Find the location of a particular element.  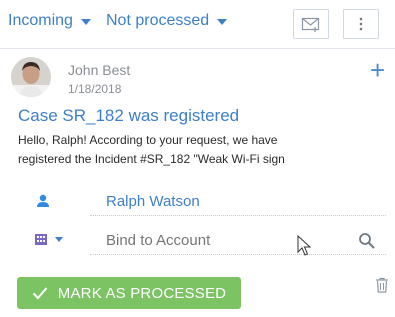

account-field is located at coordinates (238, 241).